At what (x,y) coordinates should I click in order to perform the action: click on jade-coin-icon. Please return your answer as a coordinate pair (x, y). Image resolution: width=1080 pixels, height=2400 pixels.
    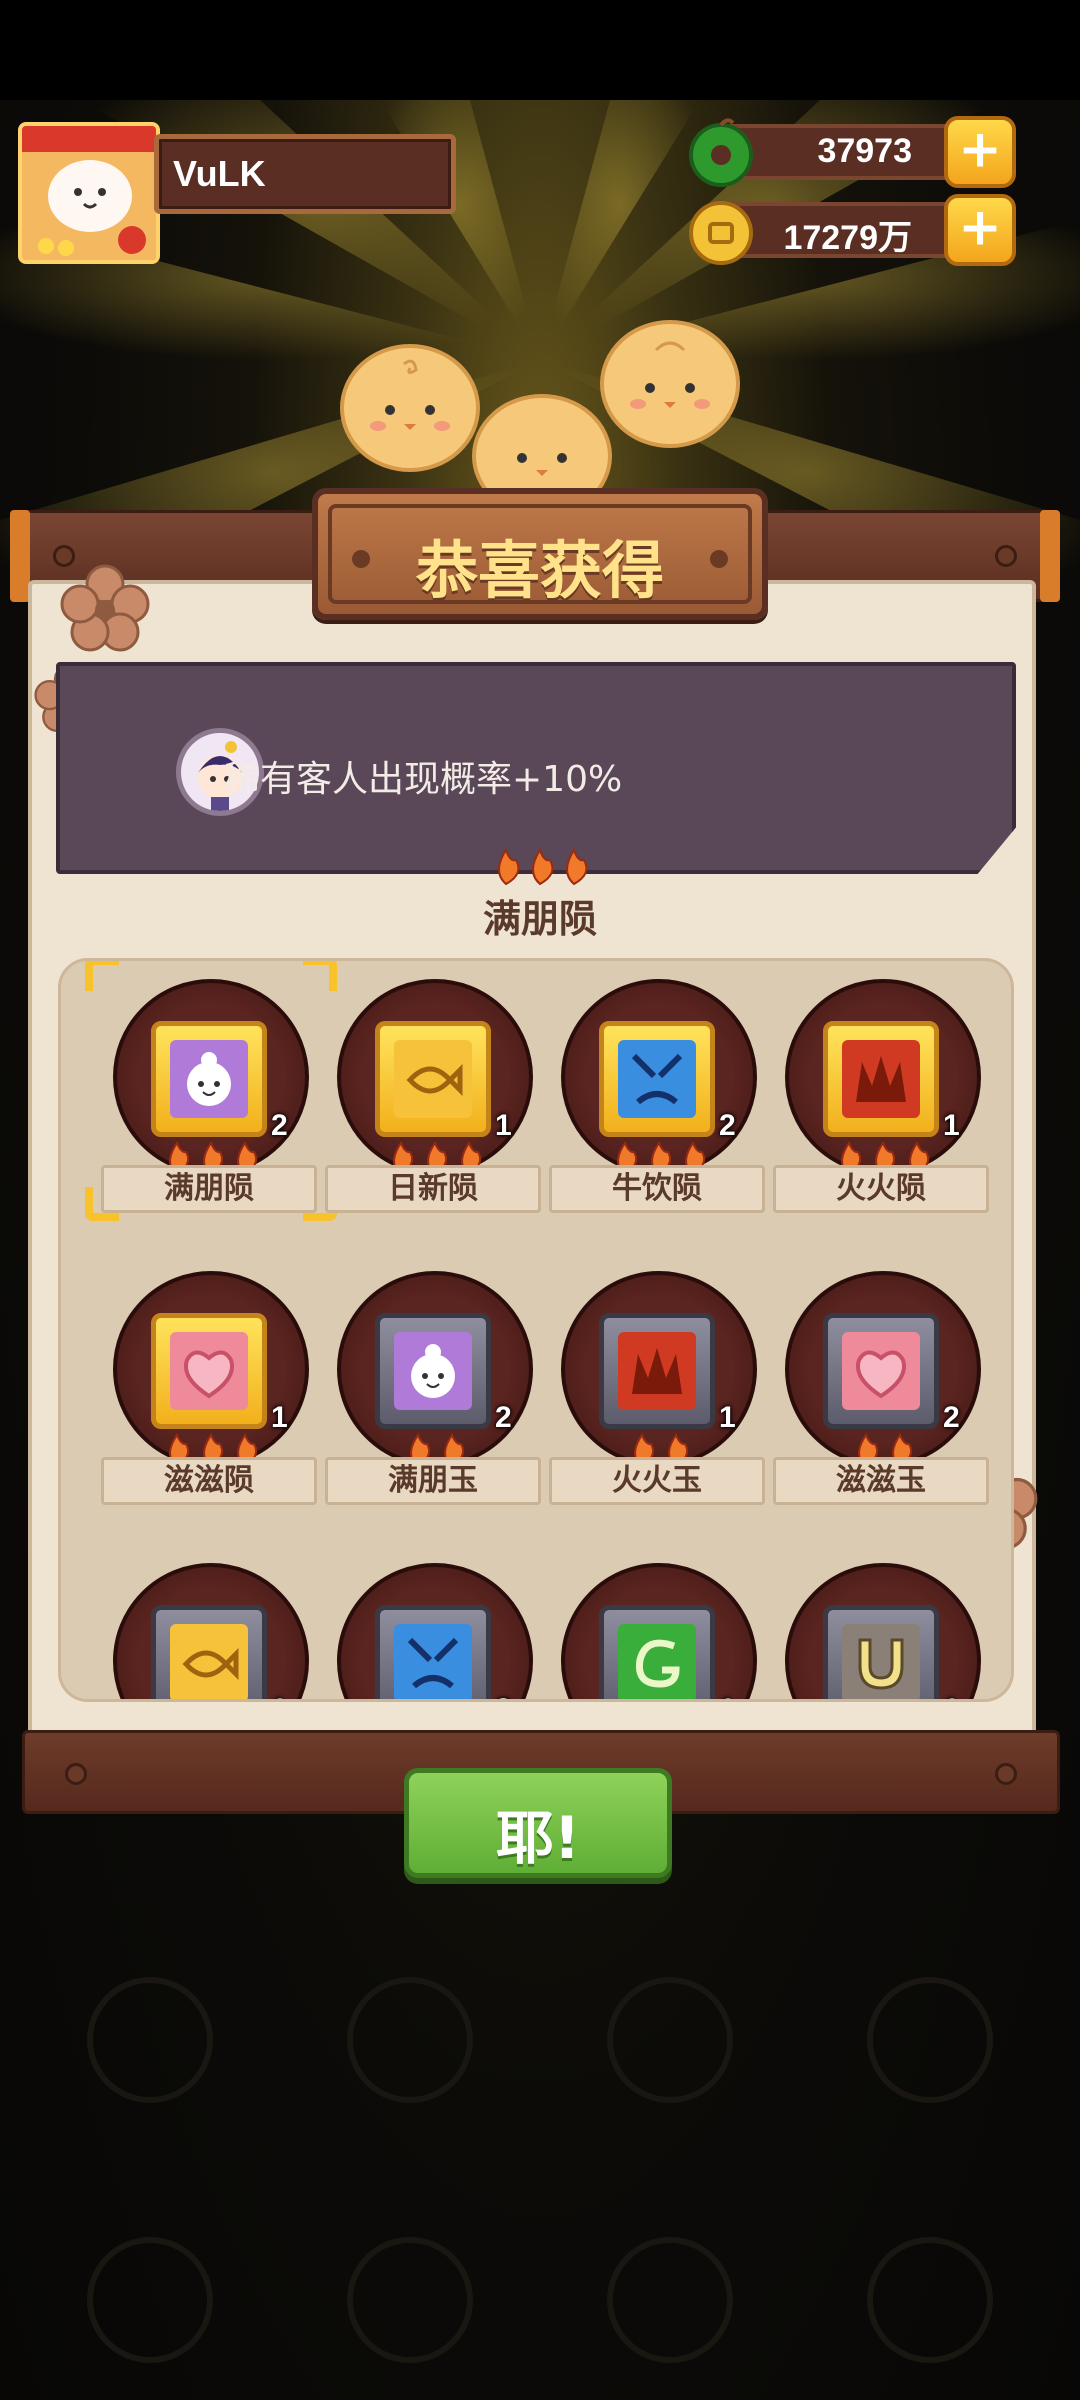
    Looking at the image, I should click on (721, 152).